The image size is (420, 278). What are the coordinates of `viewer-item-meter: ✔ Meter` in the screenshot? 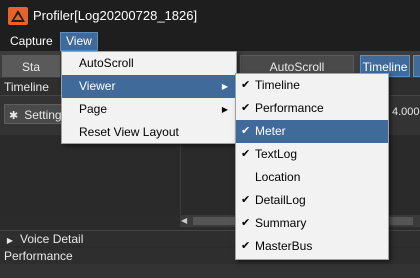 It's located at (312, 131).